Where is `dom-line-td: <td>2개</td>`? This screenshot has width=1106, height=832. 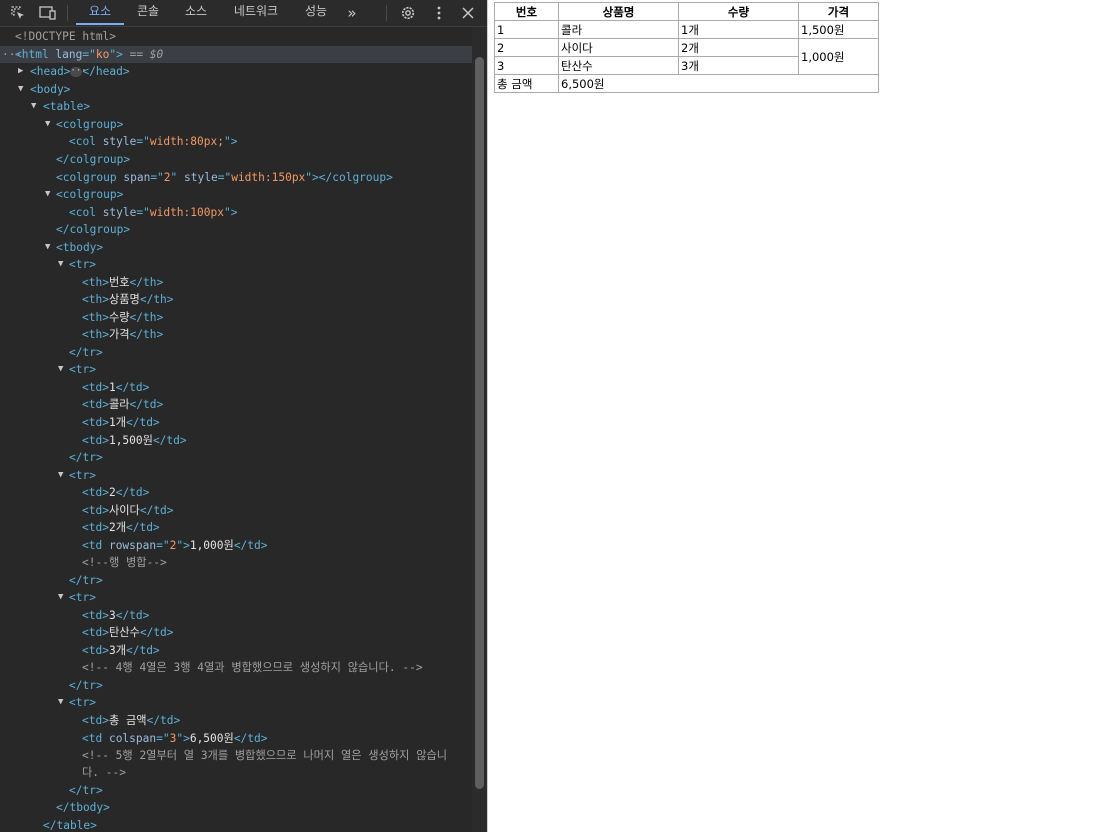
dom-line-td: <td>2개</td> is located at coordinates (236, 527).